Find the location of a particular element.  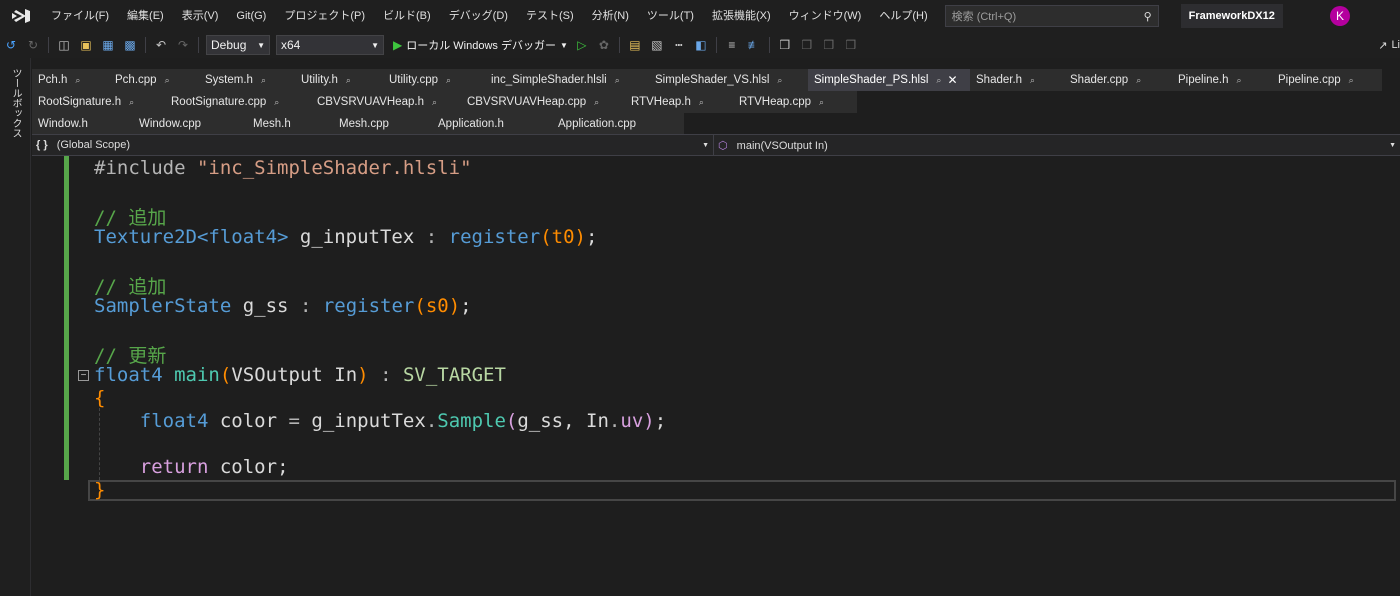

document-tab: Pch.h ⌕ is located at coordinates (70, 80).